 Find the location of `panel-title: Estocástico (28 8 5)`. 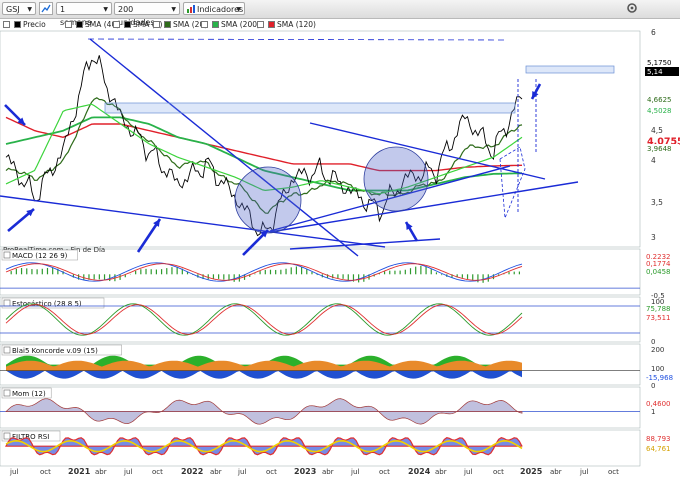

panel-title: Estocástico (28 8 5) is located at coordinates (47, 304).